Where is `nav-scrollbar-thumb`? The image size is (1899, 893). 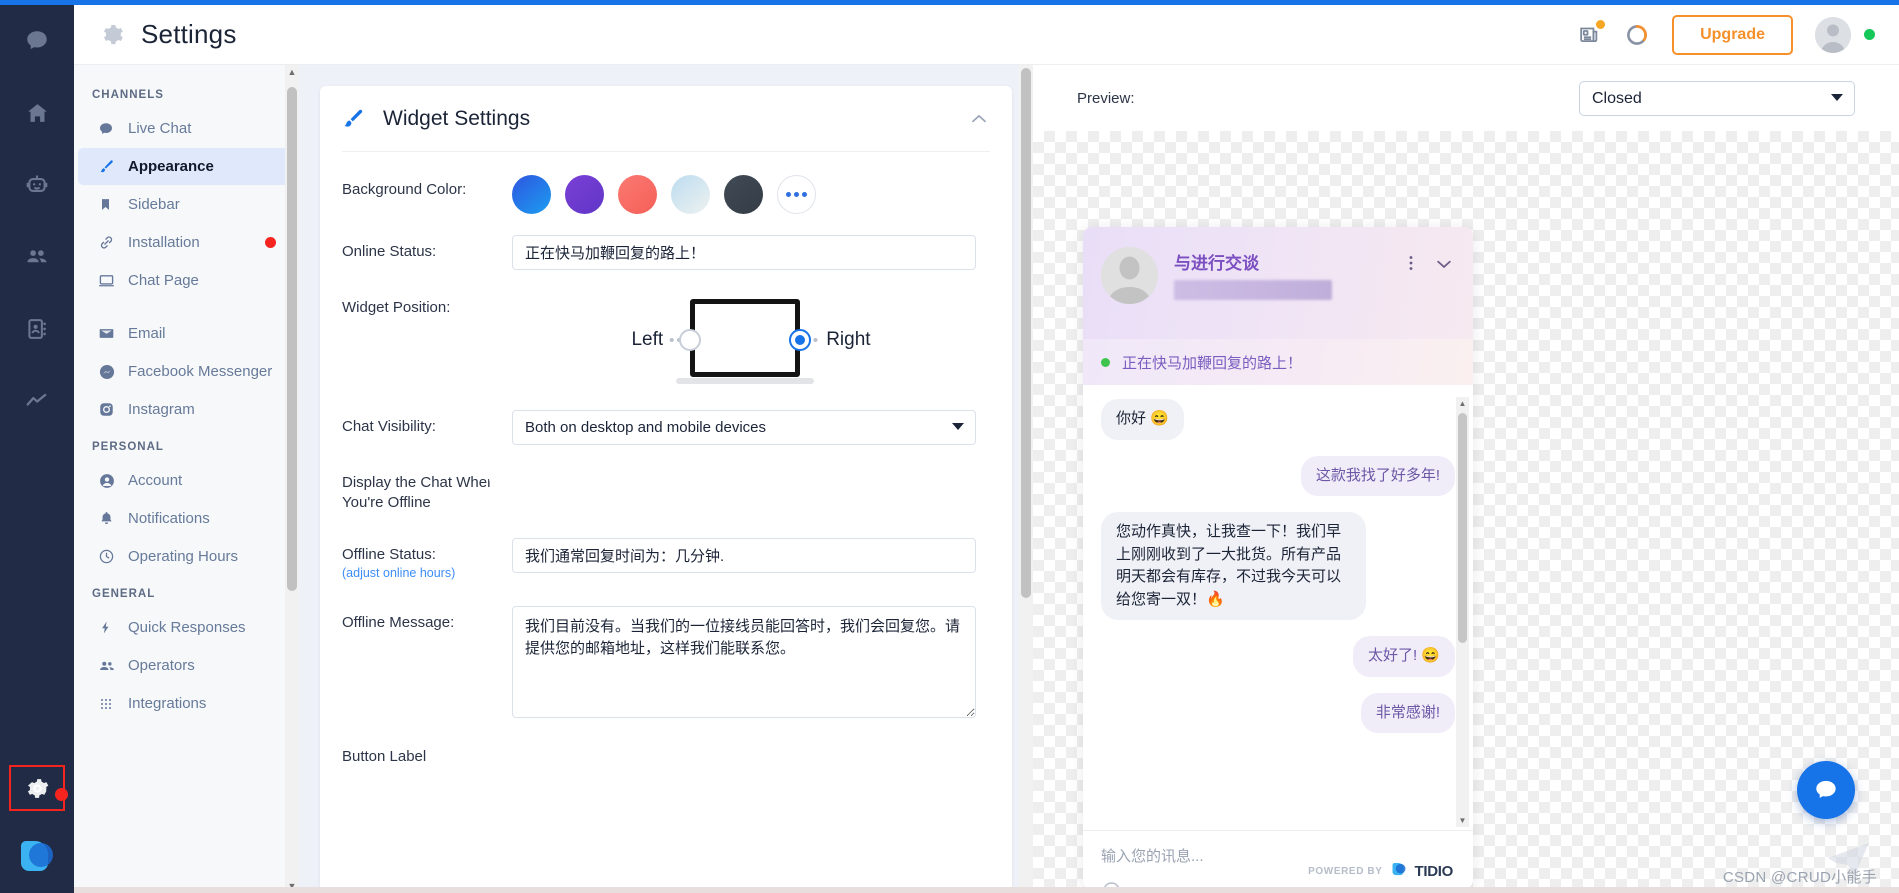 nav-scrollbar-thumb is located at coordinates (292, 339).